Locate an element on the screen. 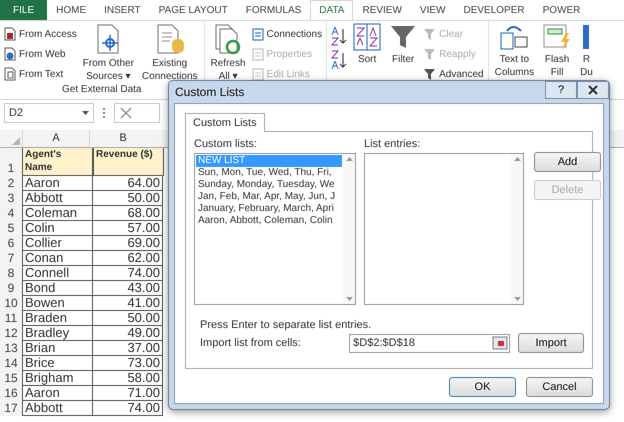  ribbon-button: From Web is located at coordinates (40, 54).